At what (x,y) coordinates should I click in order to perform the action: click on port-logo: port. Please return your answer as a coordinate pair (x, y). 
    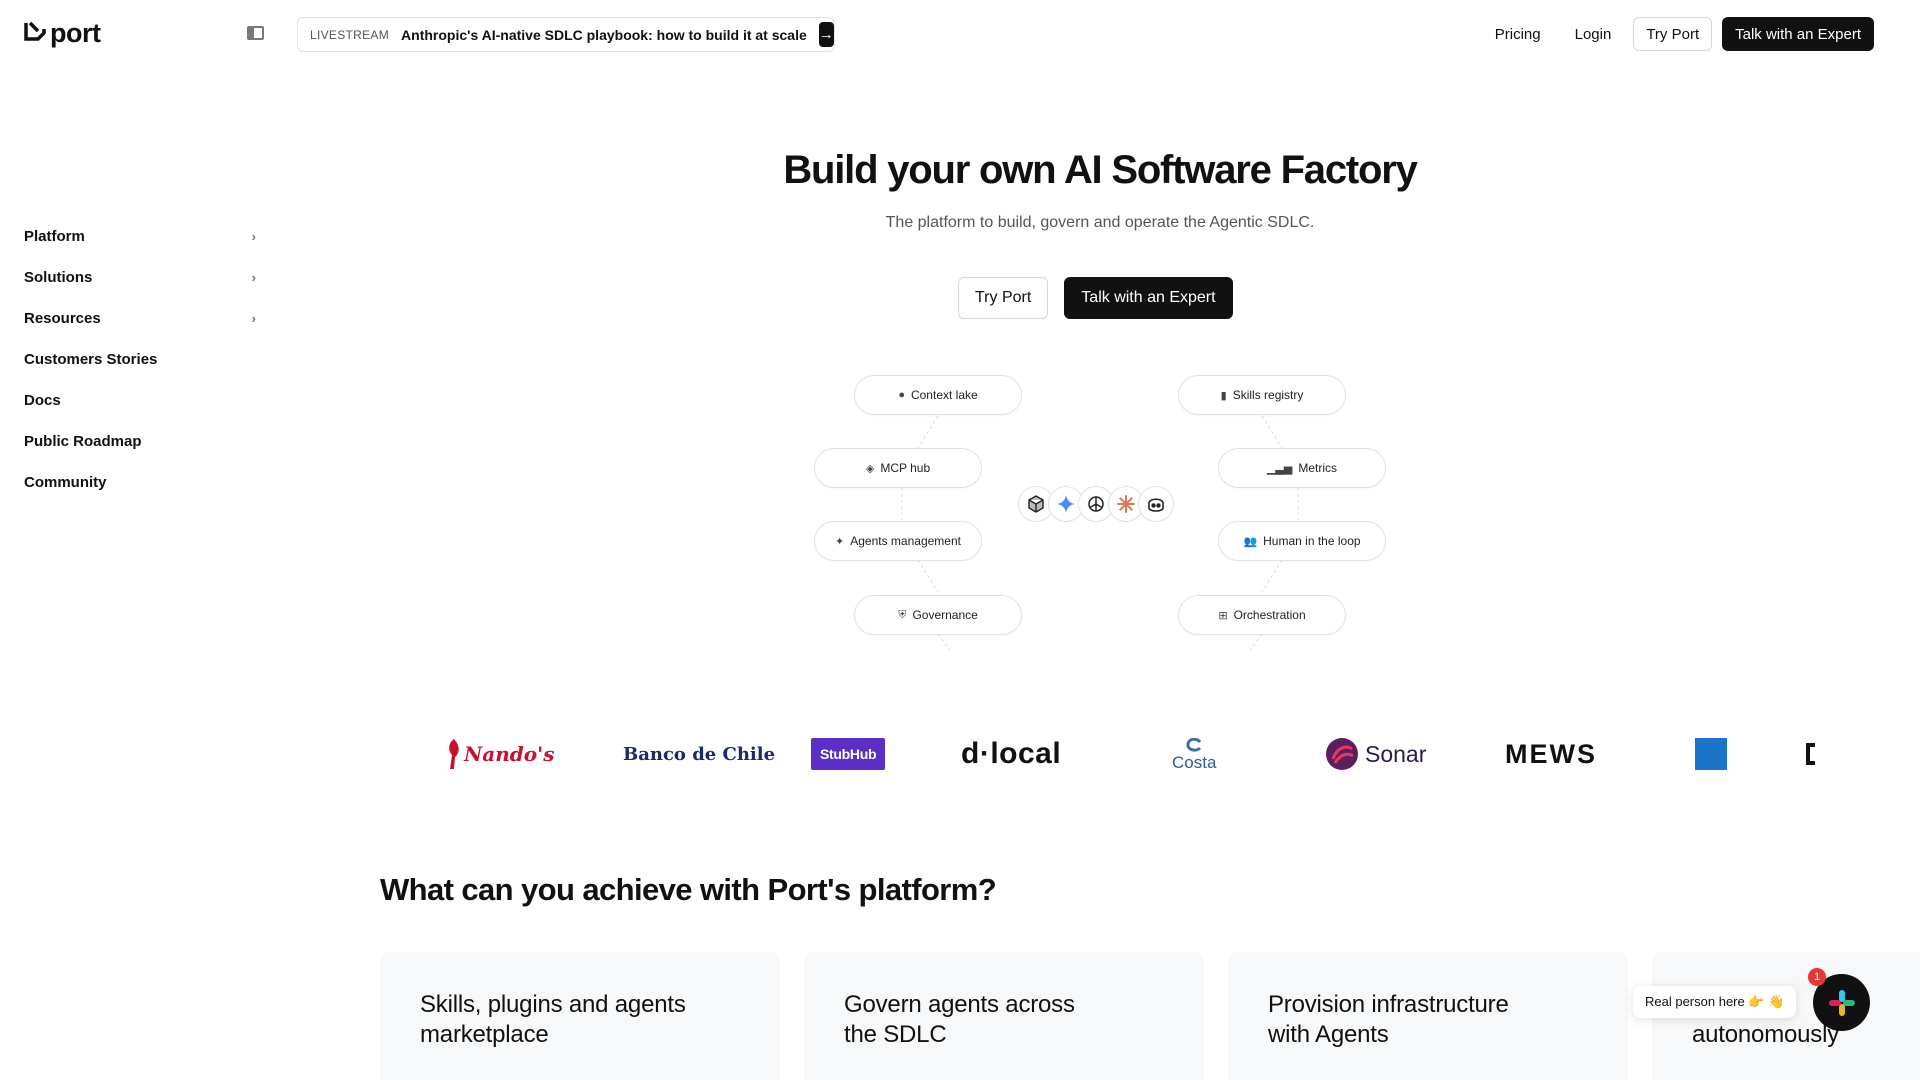
    Looking at the image, I should click on (62, 32).